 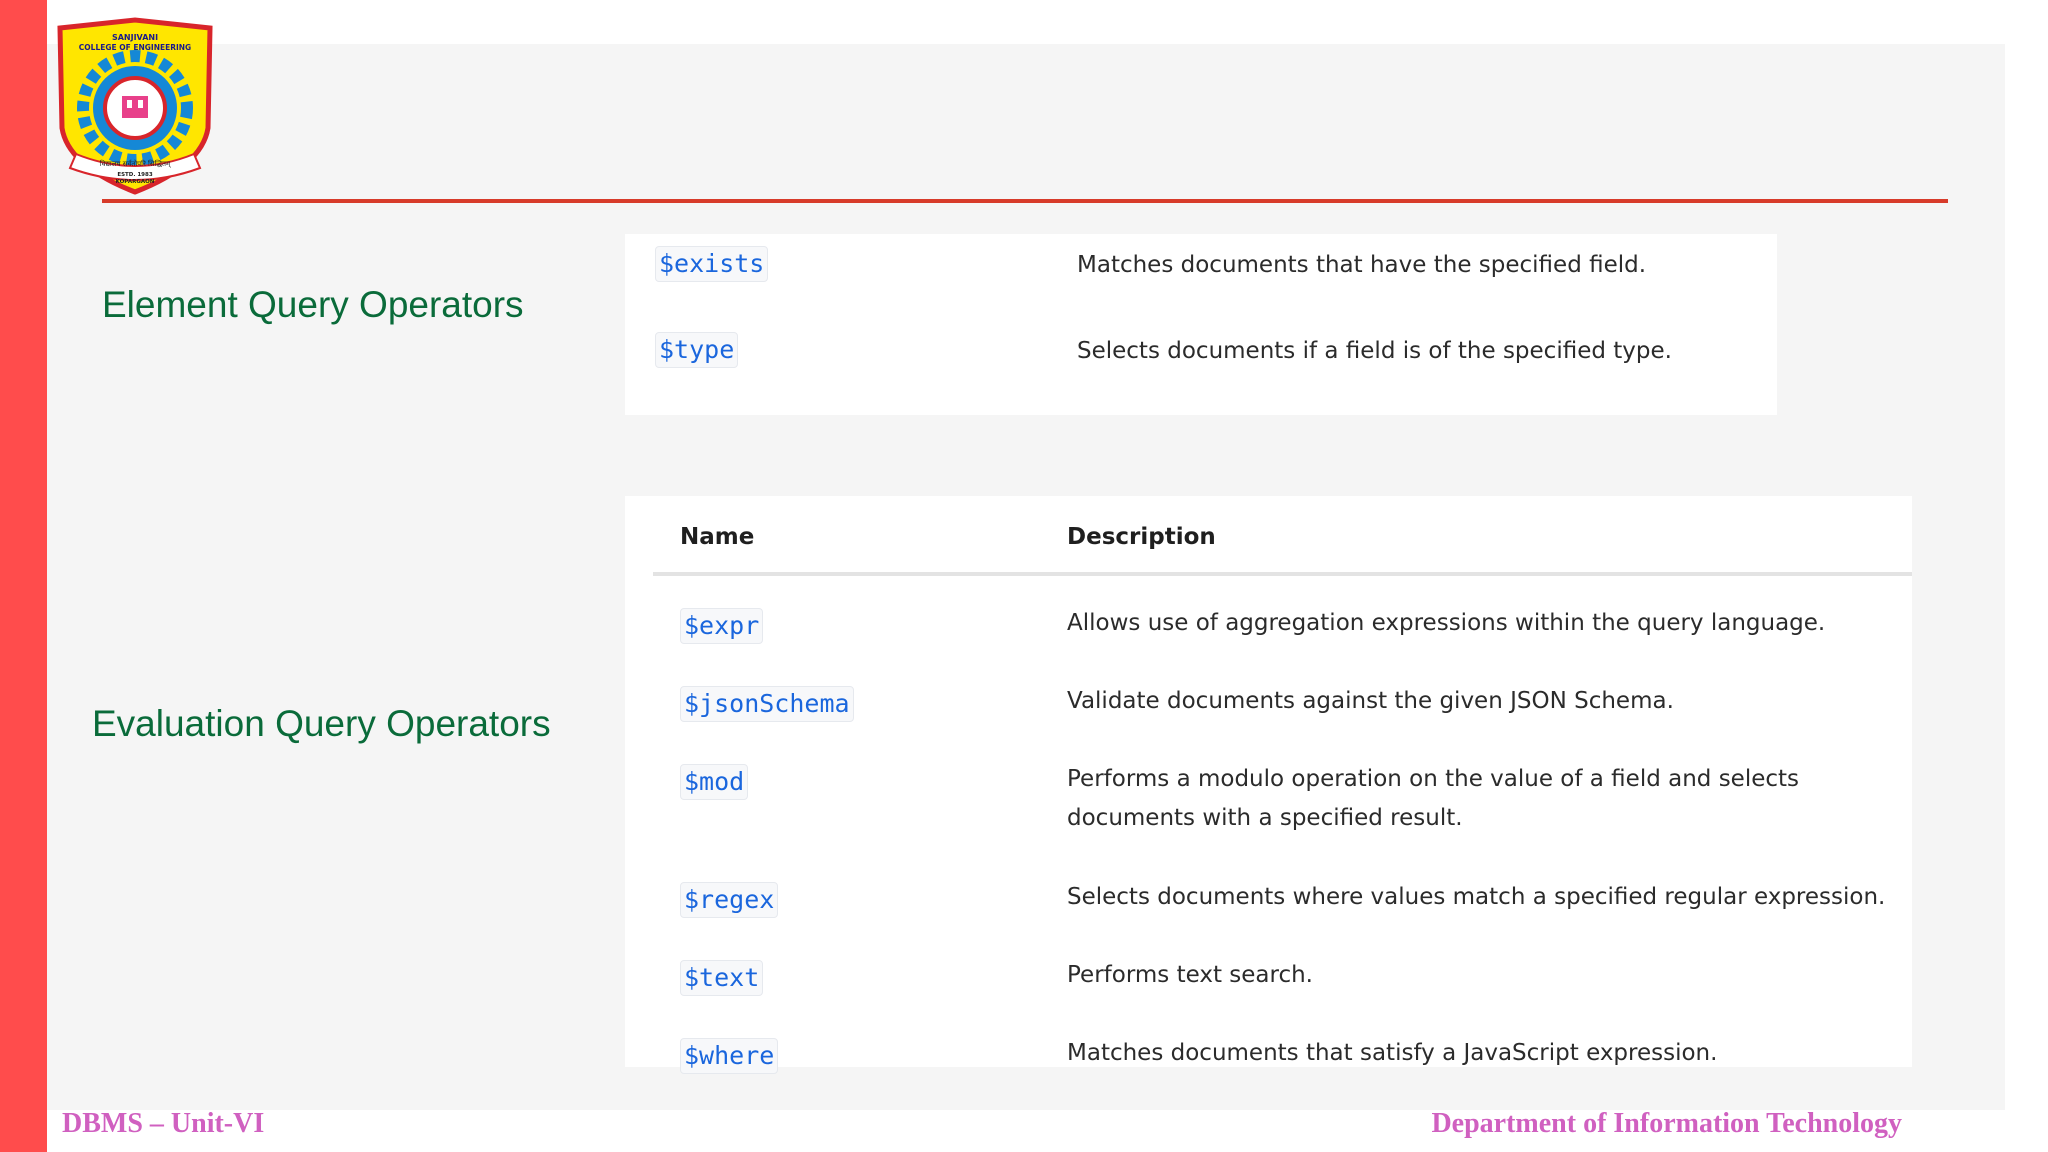 What do you see at coordinates (135, 37) in the screenshot?
I see `svg-text: SANJIVANI` at bounding box center [135, 37].